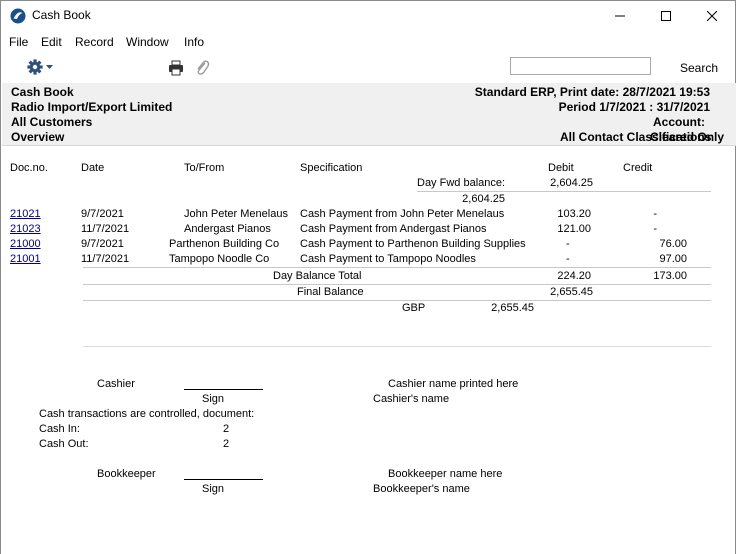  I want to click on col-debit: Debit, so click(561, 168).